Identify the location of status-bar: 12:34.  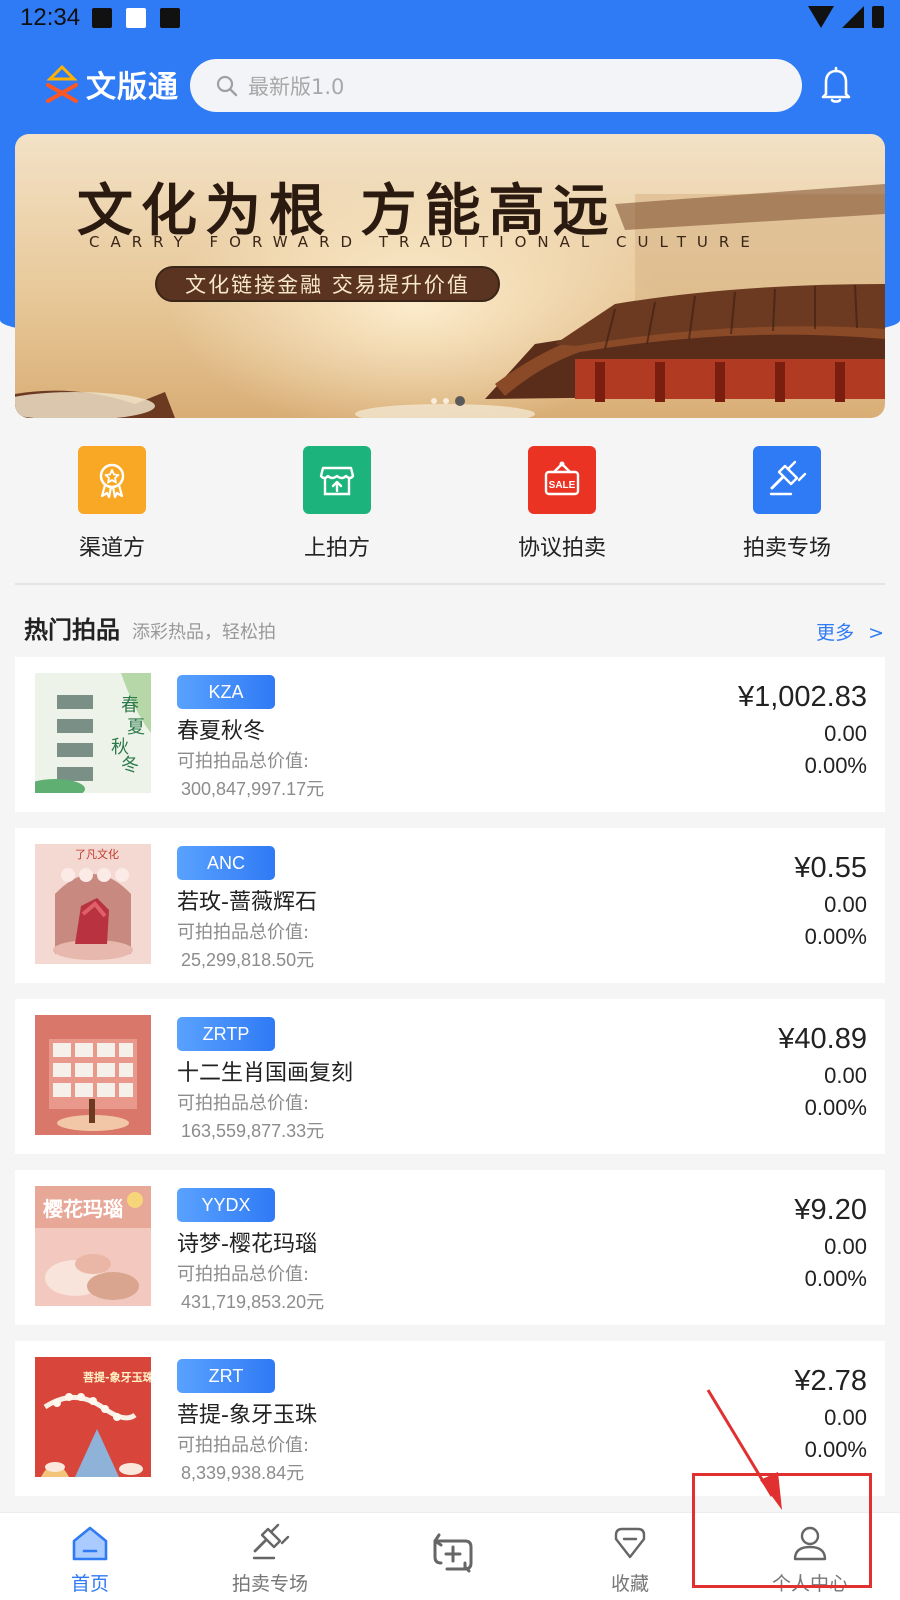
(450, 19).